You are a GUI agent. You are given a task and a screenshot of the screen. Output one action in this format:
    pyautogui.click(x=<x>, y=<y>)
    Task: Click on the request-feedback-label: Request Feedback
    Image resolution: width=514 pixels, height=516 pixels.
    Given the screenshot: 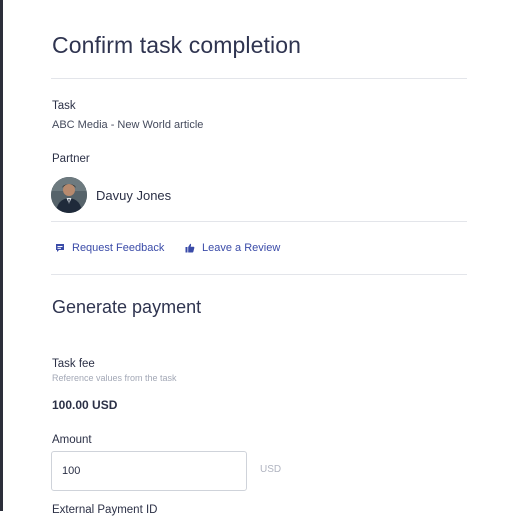 What is the action you would take?
    pyautogui.click(x=118, y=248)
    